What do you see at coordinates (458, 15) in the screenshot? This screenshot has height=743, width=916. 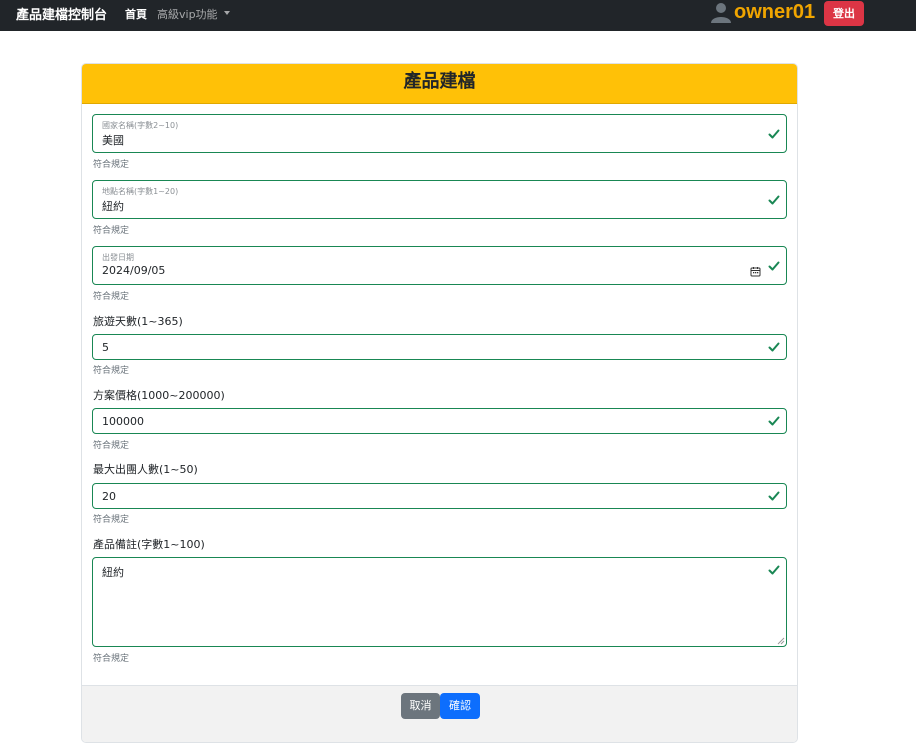 I see `top-navbar: 產品建檔控制台 首頁 高級vip功能 owner01 登出` at bounding box center [458, 15].